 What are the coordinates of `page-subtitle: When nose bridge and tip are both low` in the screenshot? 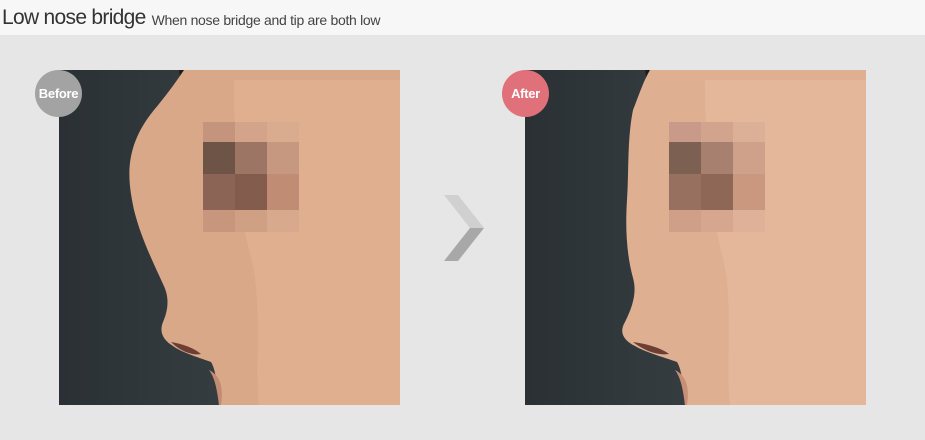 It's located at (266, 19).